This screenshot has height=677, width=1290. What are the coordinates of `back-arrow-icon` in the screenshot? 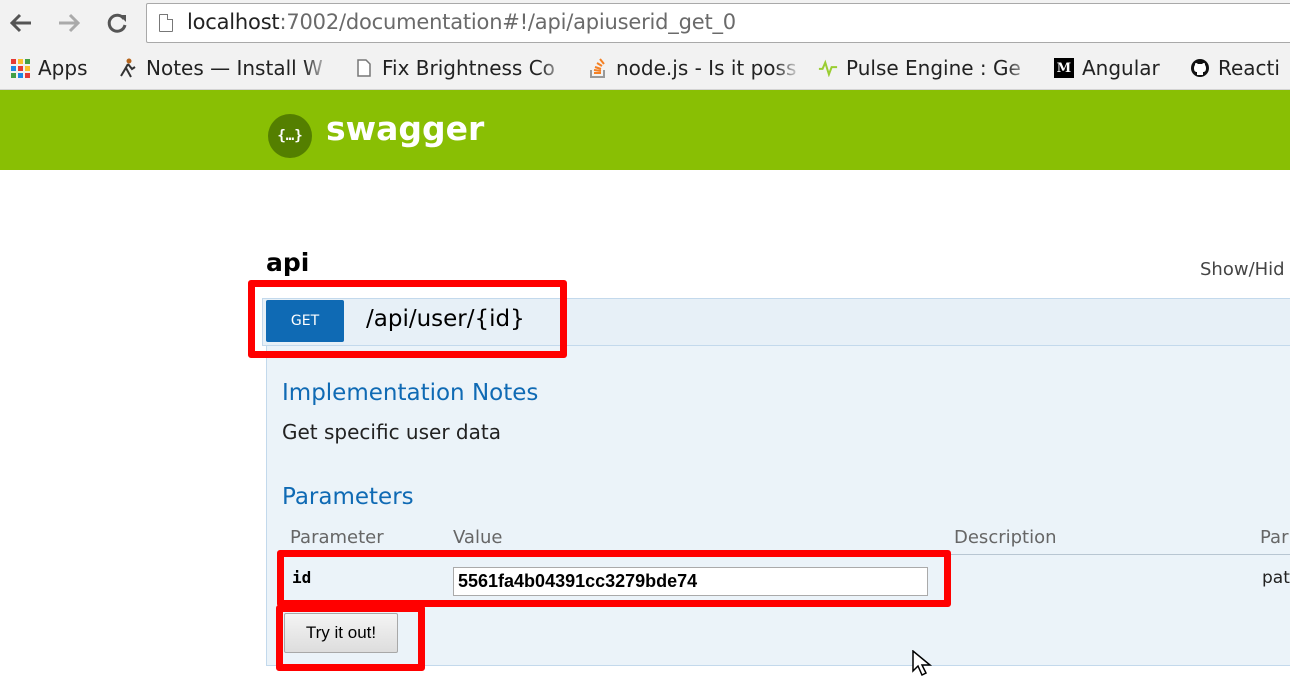 It's located at (21, 23).